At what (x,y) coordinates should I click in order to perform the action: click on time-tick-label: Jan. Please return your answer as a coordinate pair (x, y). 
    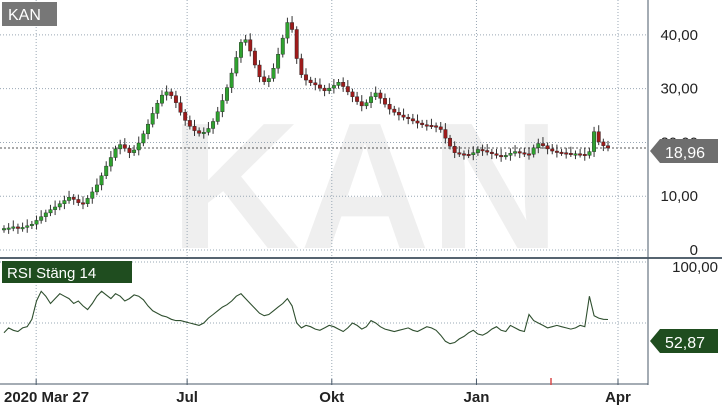
    Looking at the image, I should click on (477, 397).